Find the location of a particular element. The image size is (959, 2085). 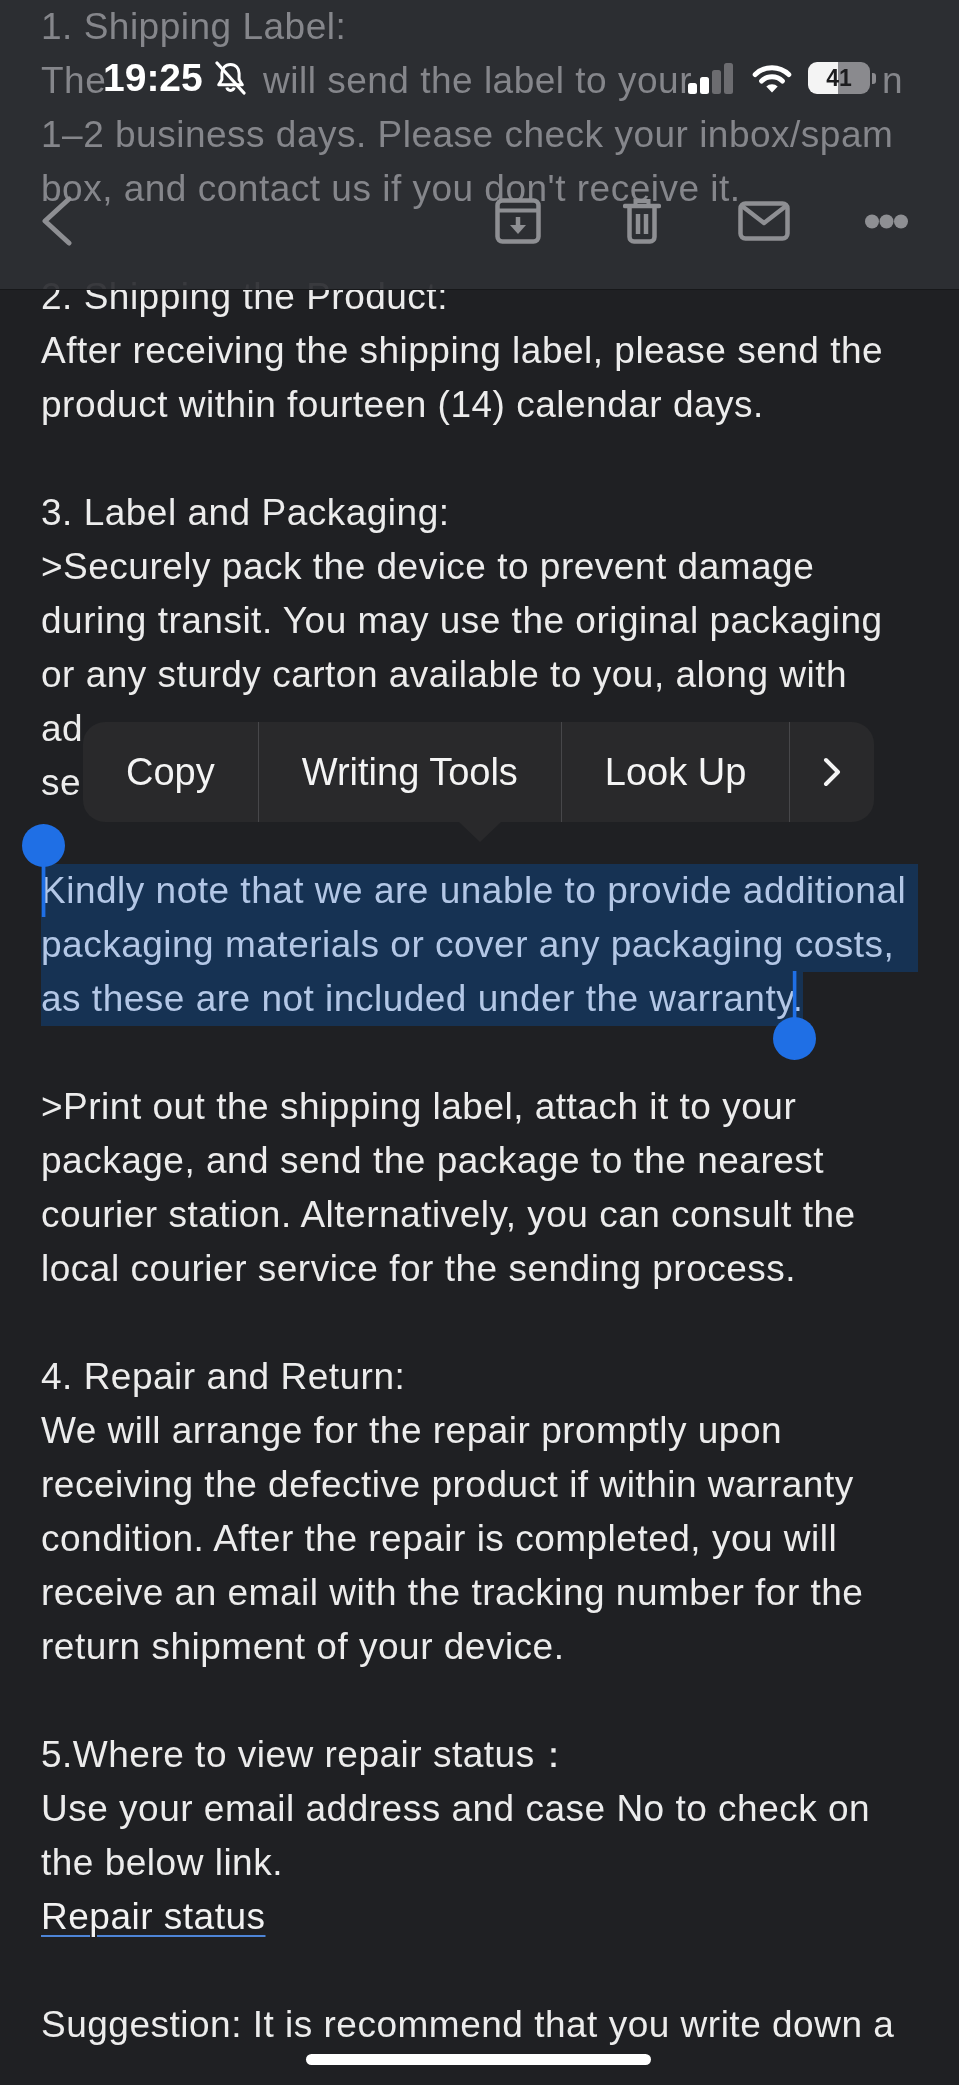

paragraph-text: Use your email address and case No to check on the below link. is located at coordinates (456, 1836).